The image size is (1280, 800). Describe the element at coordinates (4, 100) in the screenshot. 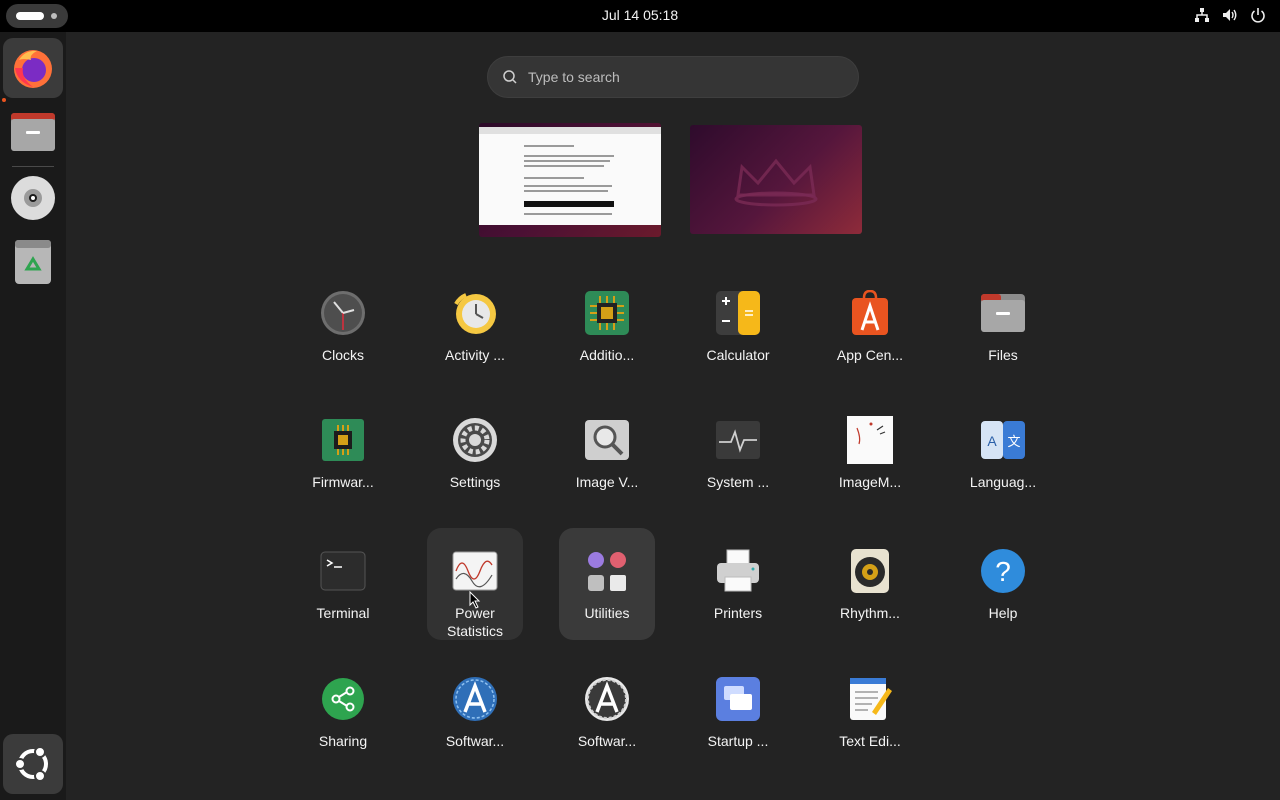

I see `running-indicator` at that location.